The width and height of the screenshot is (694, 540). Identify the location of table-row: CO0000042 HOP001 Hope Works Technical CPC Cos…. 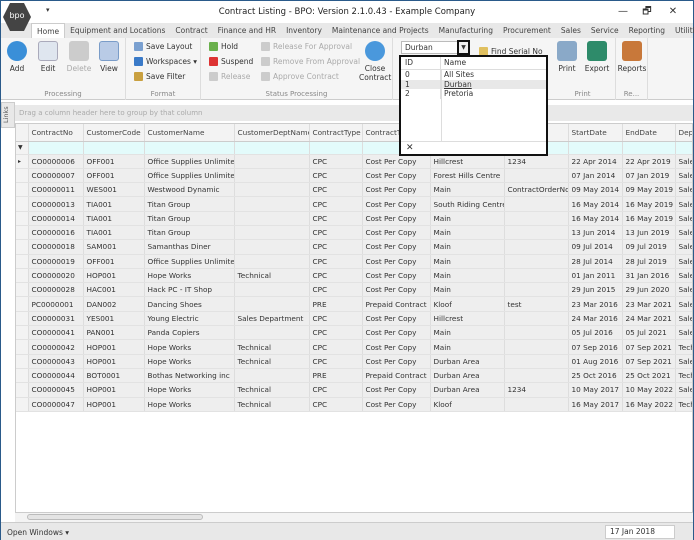
(354, 347).